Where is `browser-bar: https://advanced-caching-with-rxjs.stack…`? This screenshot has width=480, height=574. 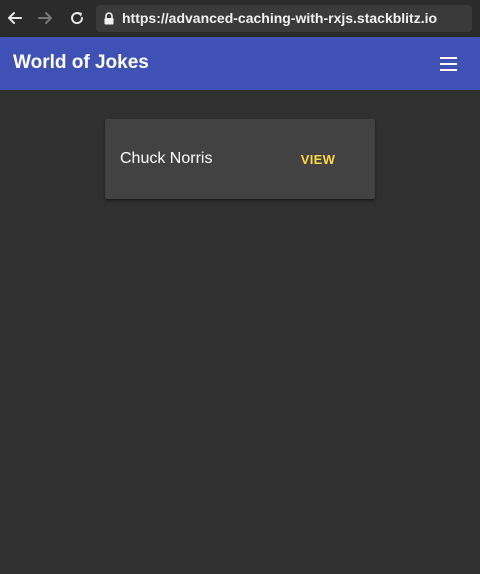 browser-bar: https://advanced-caching-with-rxjs.stack… is located at coordinates (240, 18).